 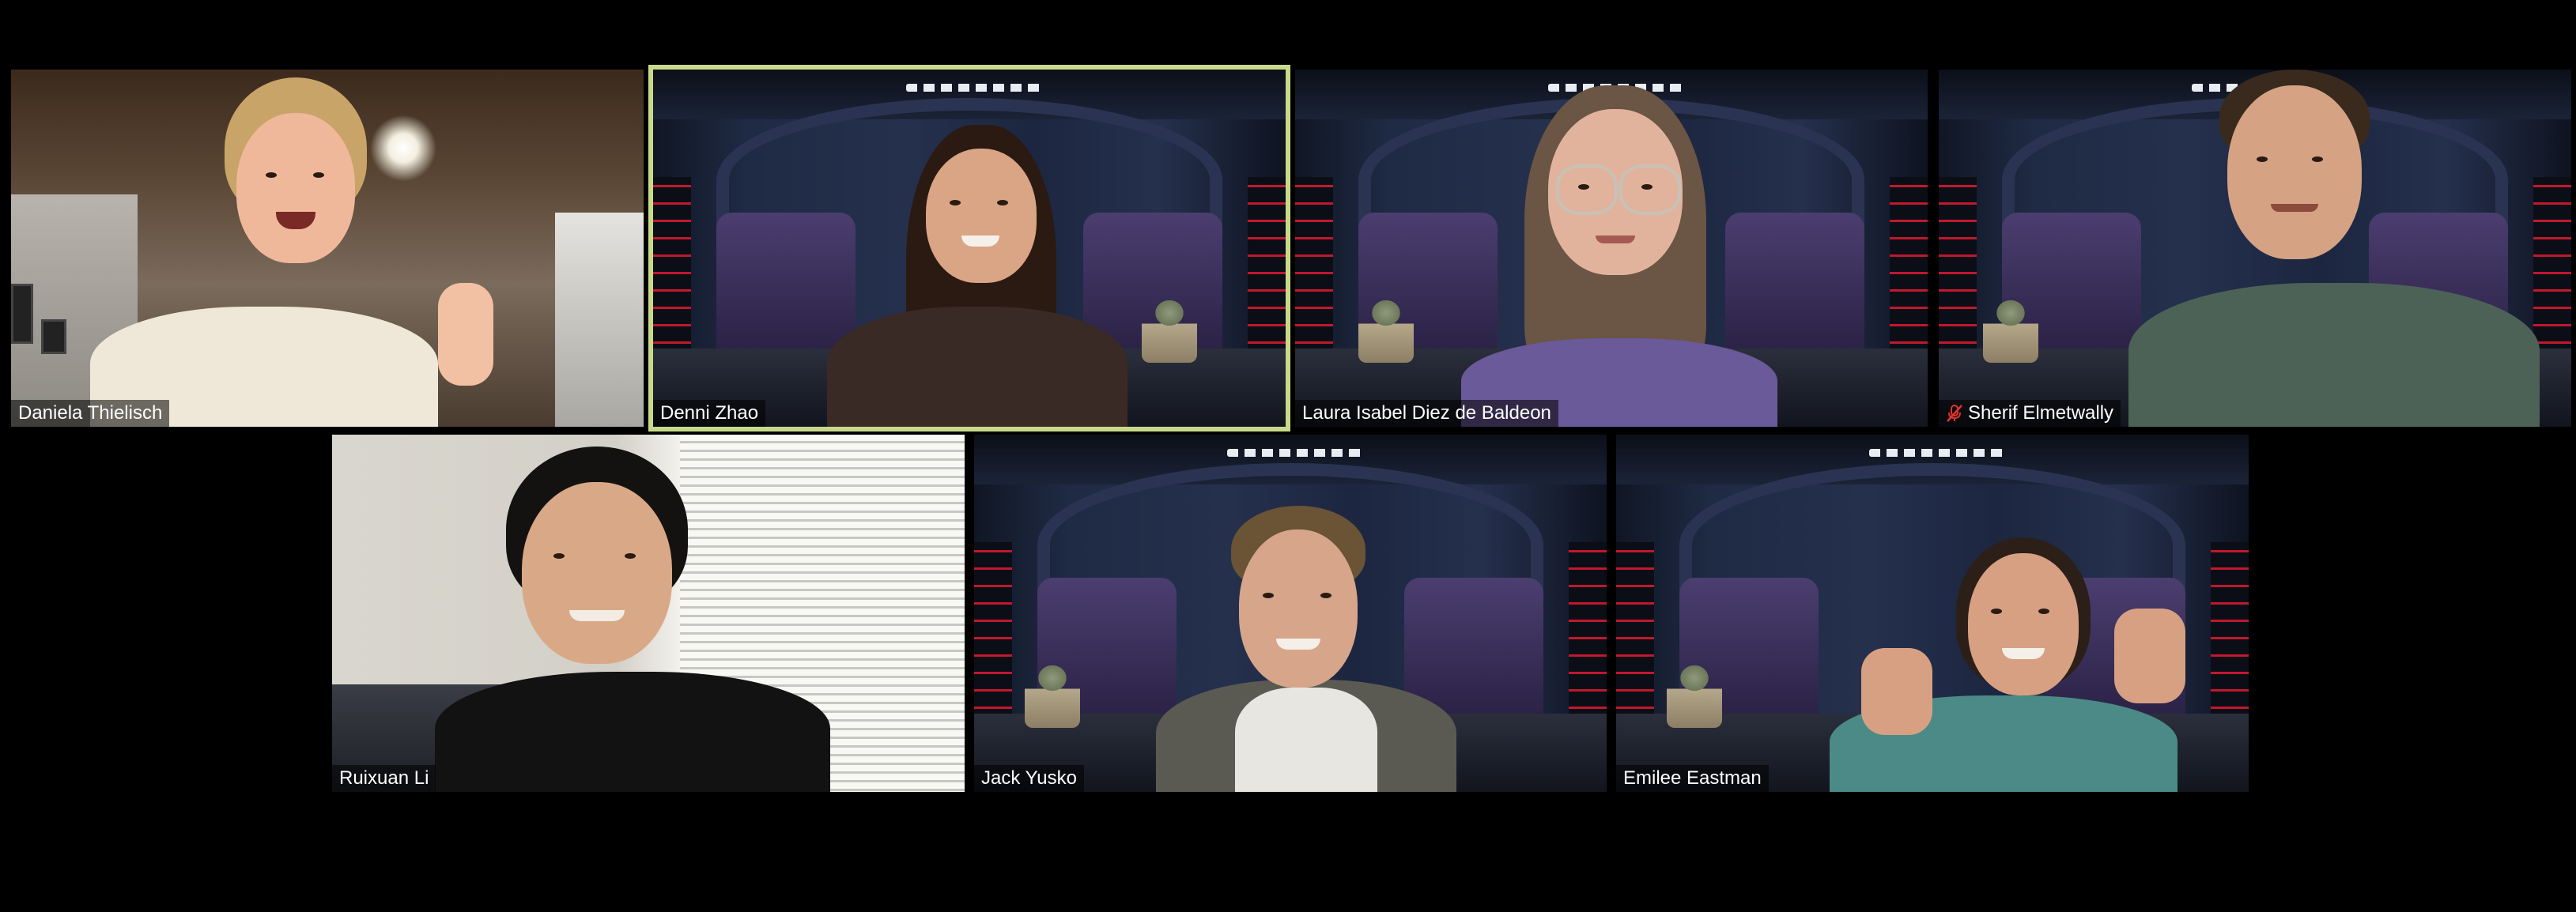 I want to click on participant-name-label: Jack Yusko, so click(x=1029, y=778).